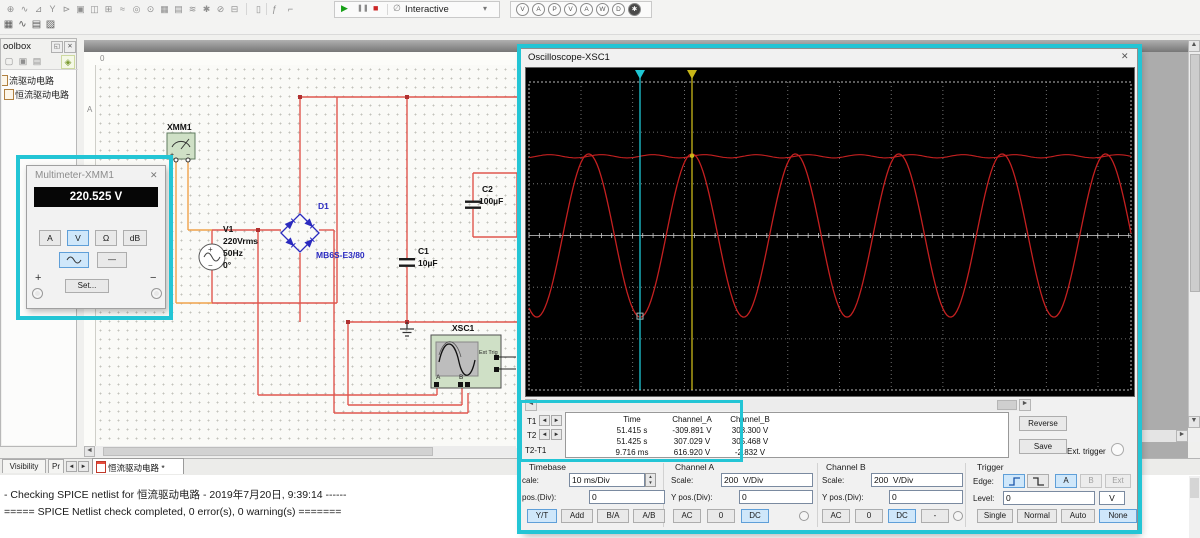 This screenshot has height=538, width=1200. What do you see at coordinates (179, 127) in the screenshot?
I see `xmm1-label: XMM1` at bounding box center [179, 127].